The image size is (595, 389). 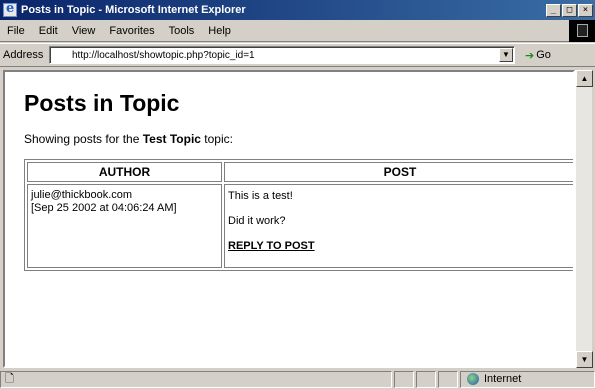 I want to click on windows-logo-icon, so click(x=582, y=31).